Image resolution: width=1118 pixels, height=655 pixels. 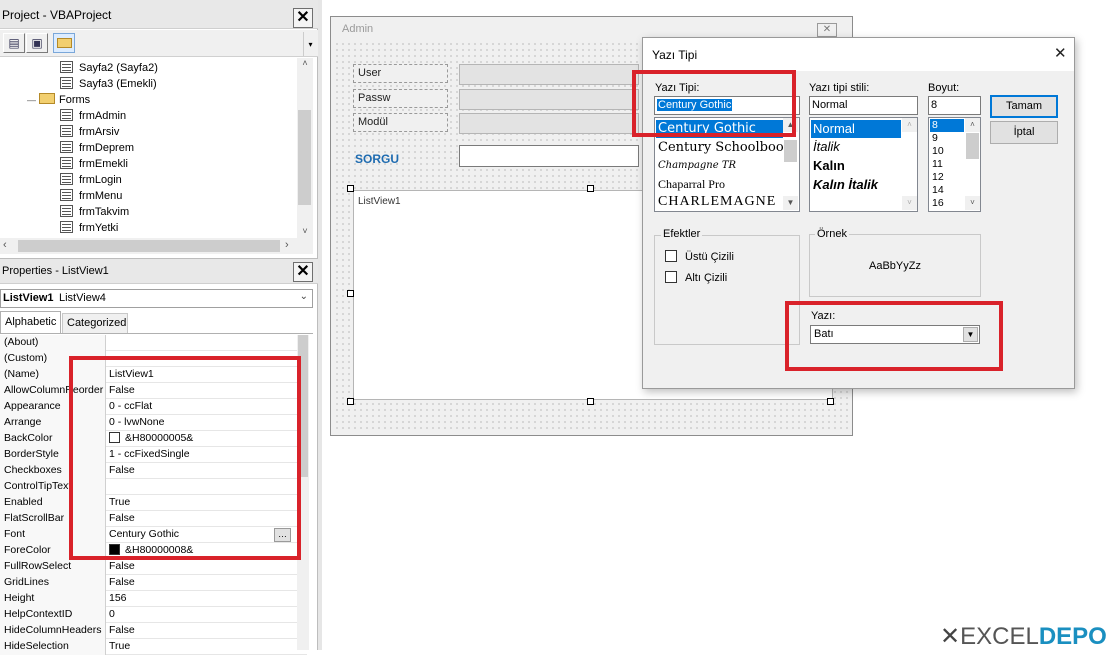 What do you see at coordinates (863, 105) in the screenshot?
I see `font-style-input: Normal` at bounding box center [863, 105].